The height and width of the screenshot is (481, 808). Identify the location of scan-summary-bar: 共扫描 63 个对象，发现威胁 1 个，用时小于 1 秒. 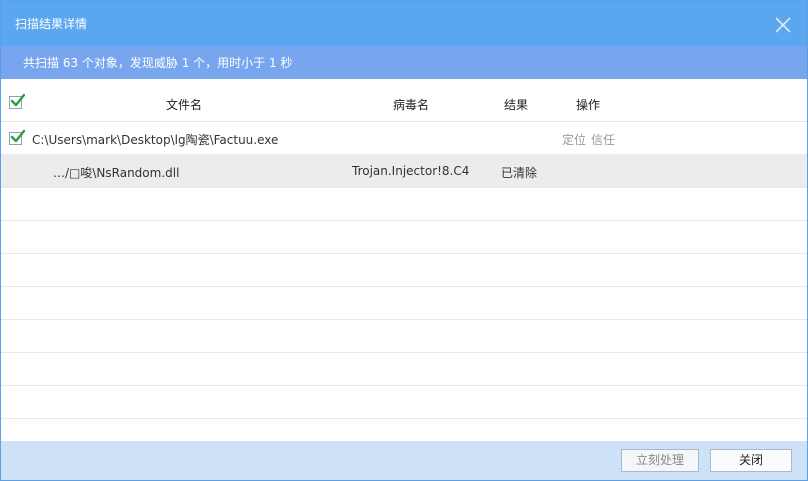
(404, 62).